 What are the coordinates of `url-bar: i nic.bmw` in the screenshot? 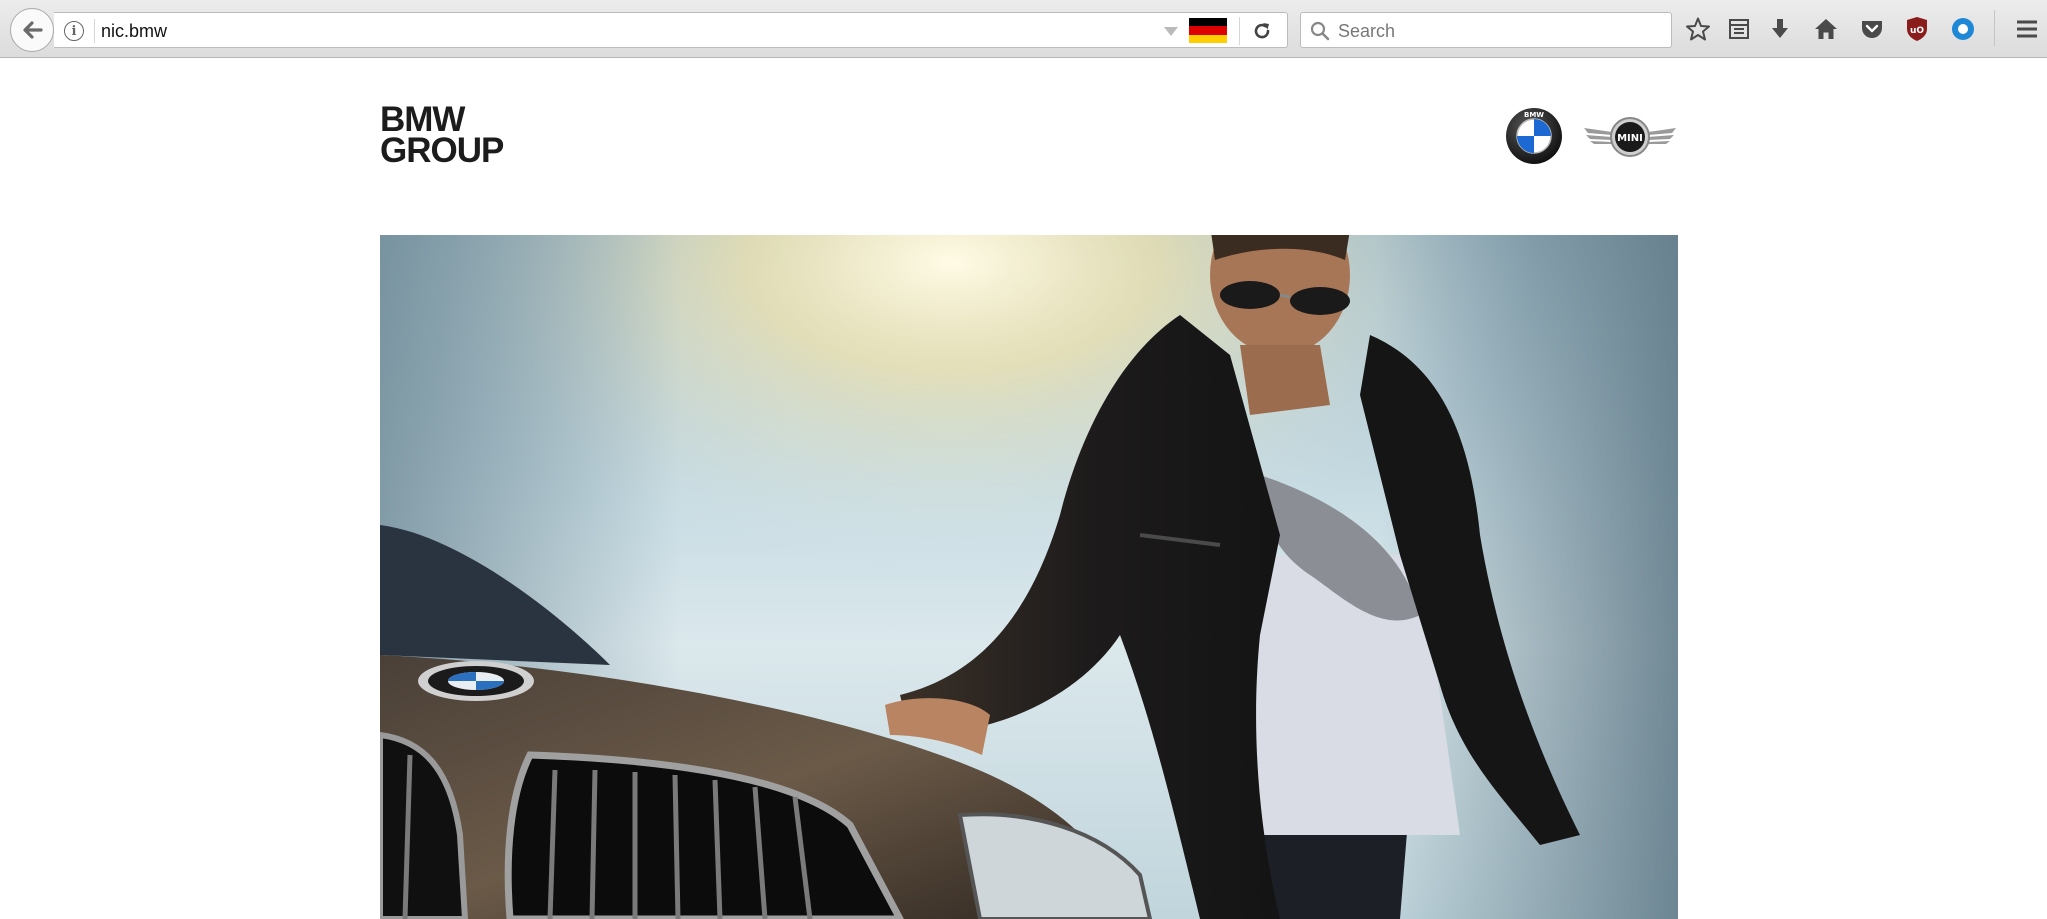 It's located at (671, 30).